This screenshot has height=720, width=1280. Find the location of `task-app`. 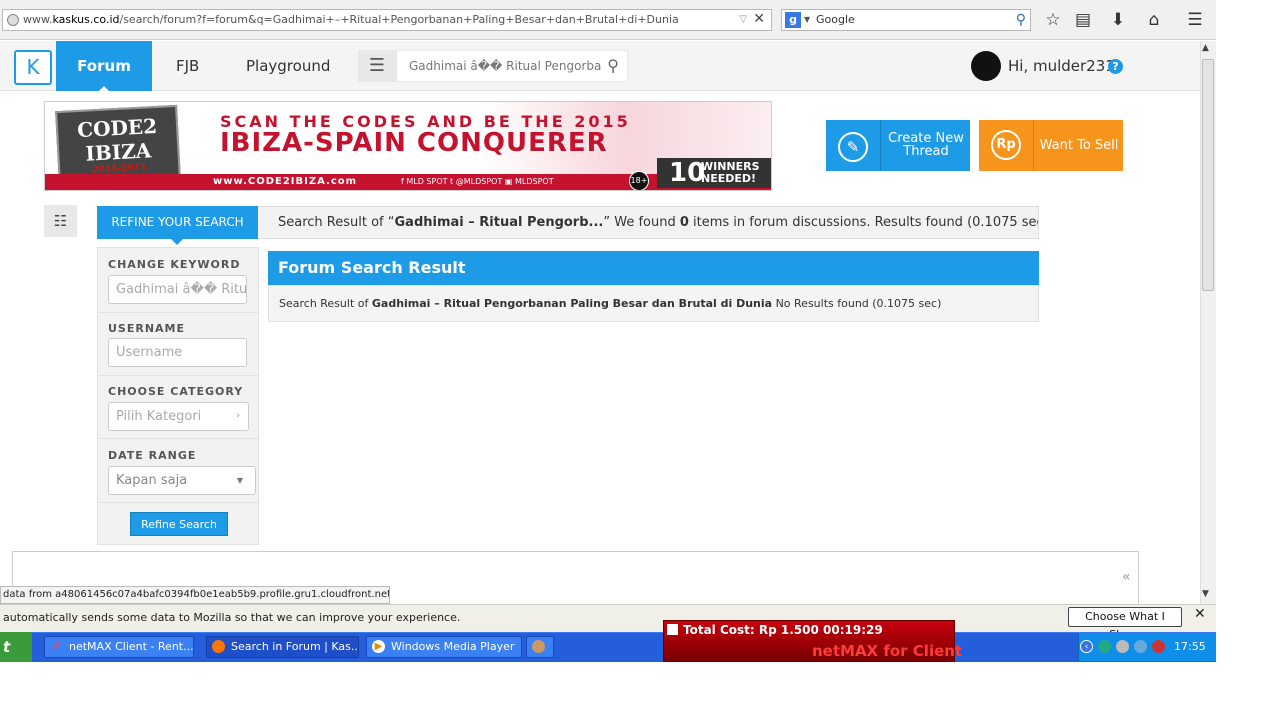

task-app is located at coordinates (540, 647).